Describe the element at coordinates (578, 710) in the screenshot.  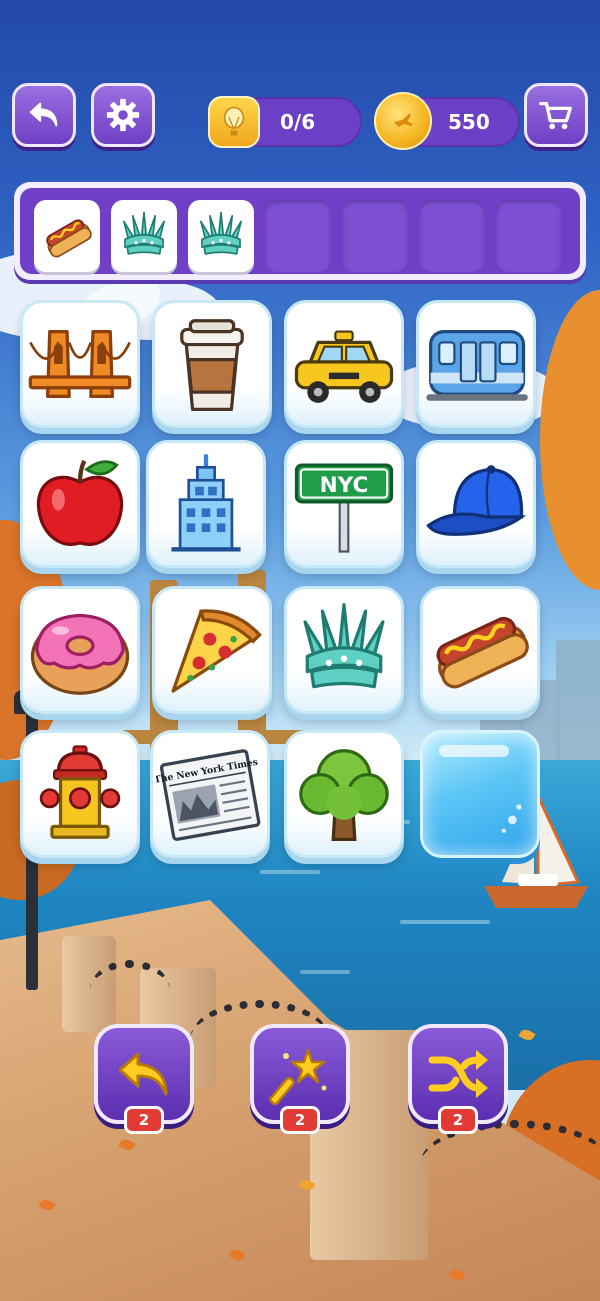
I see `city-building` at that location.